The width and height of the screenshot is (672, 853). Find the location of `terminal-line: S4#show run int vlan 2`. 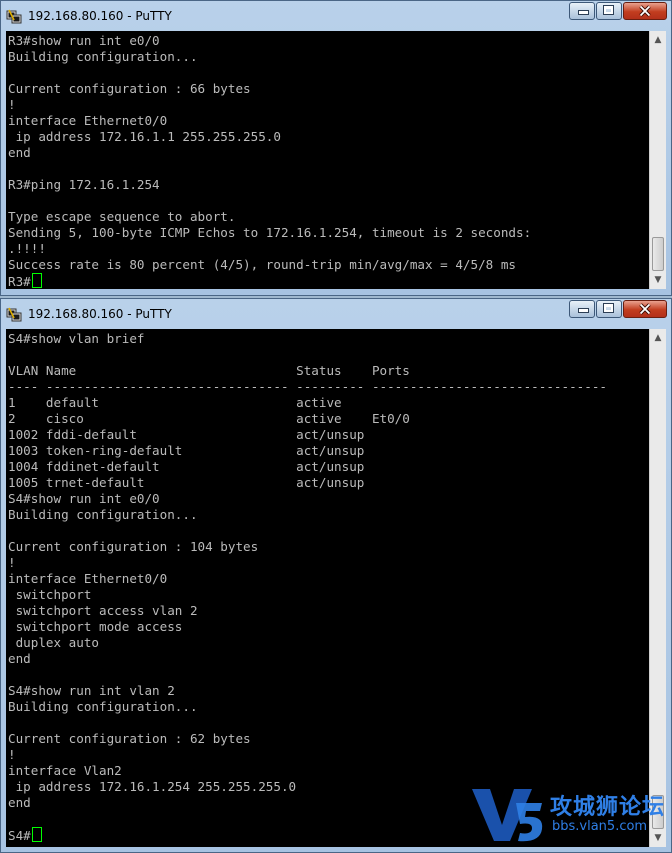

terminal-line: S4#show run int vlan 2 is located at coordinates (91, 690).